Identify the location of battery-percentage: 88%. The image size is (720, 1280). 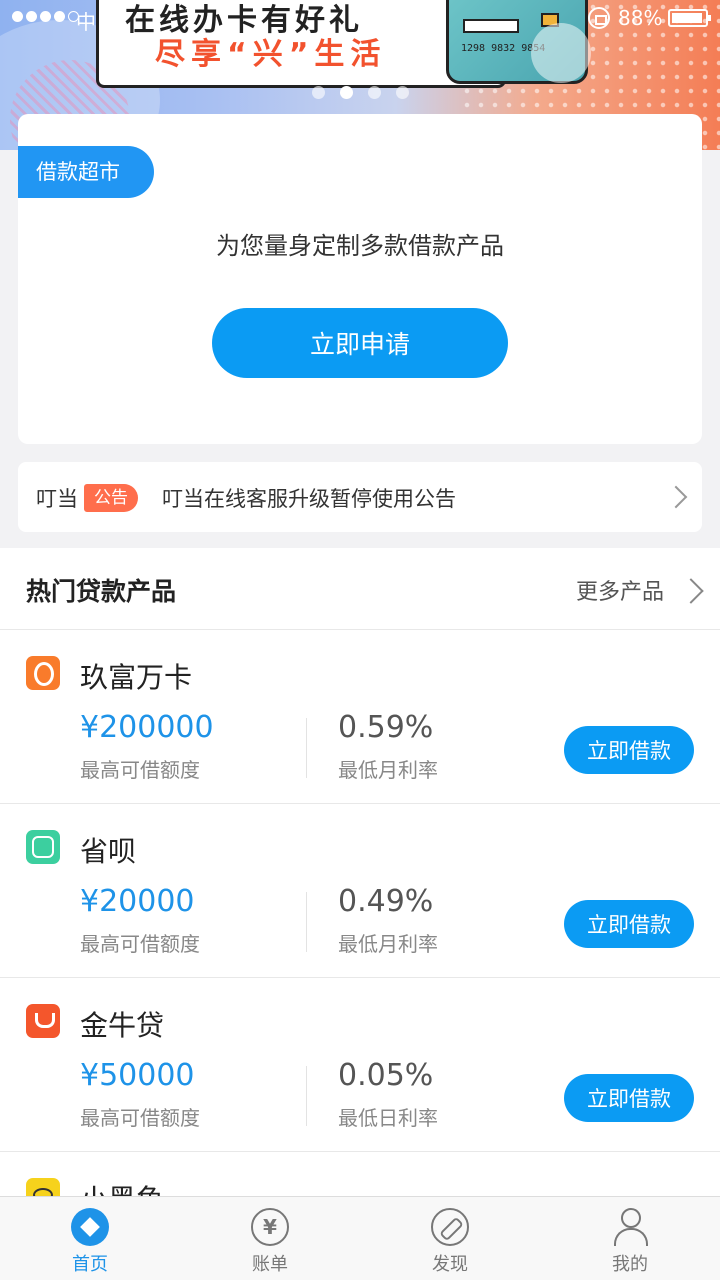
(640, 18).